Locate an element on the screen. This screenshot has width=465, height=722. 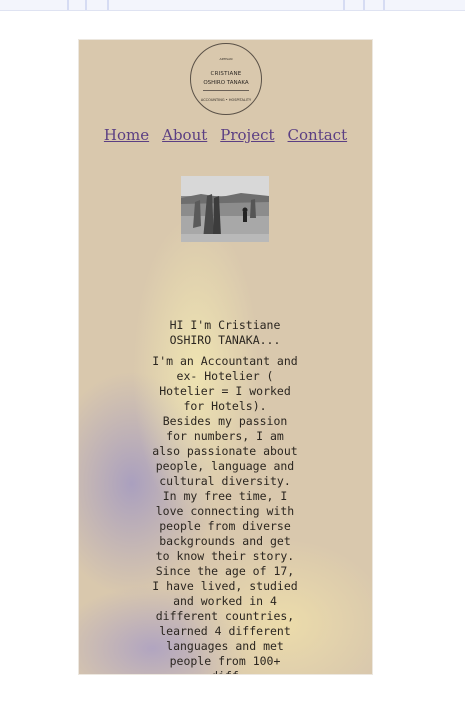
profile-photo is located at coordinates (225, 209).